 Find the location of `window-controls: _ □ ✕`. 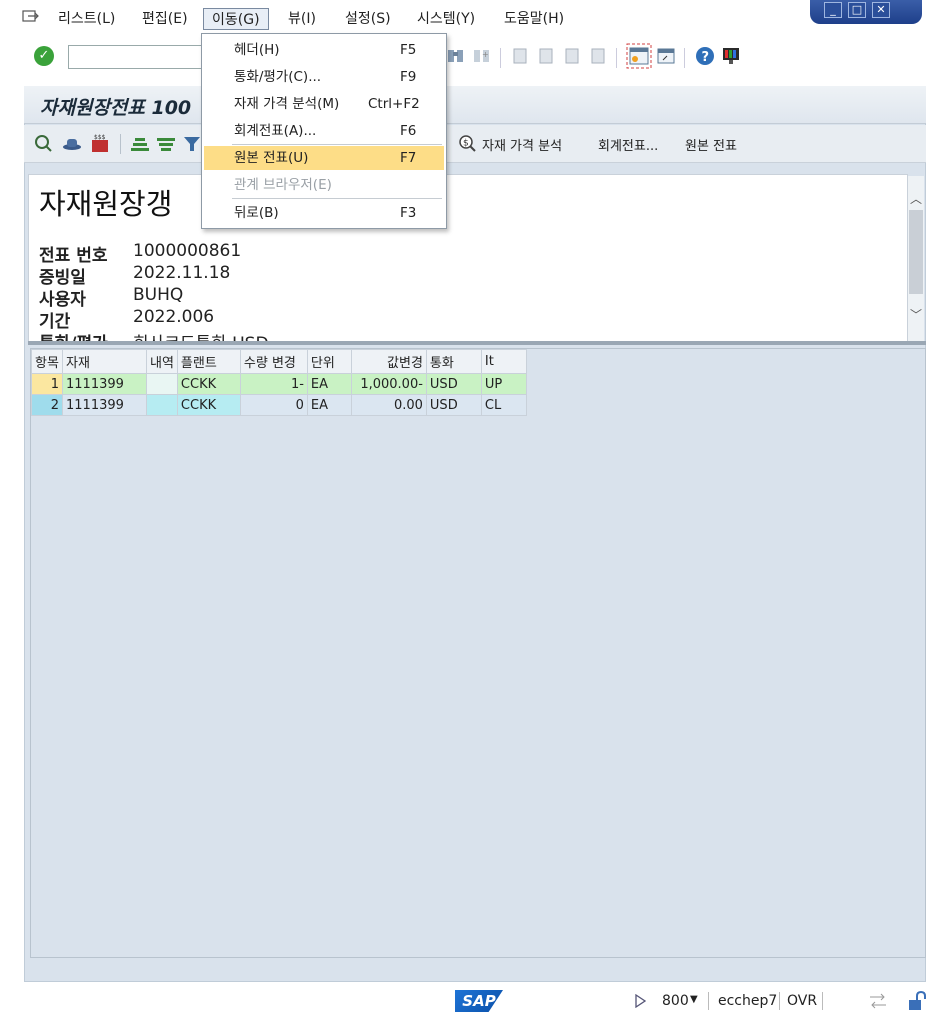

window-controls: _ □ ✕ is located at coordinates (866, 12).